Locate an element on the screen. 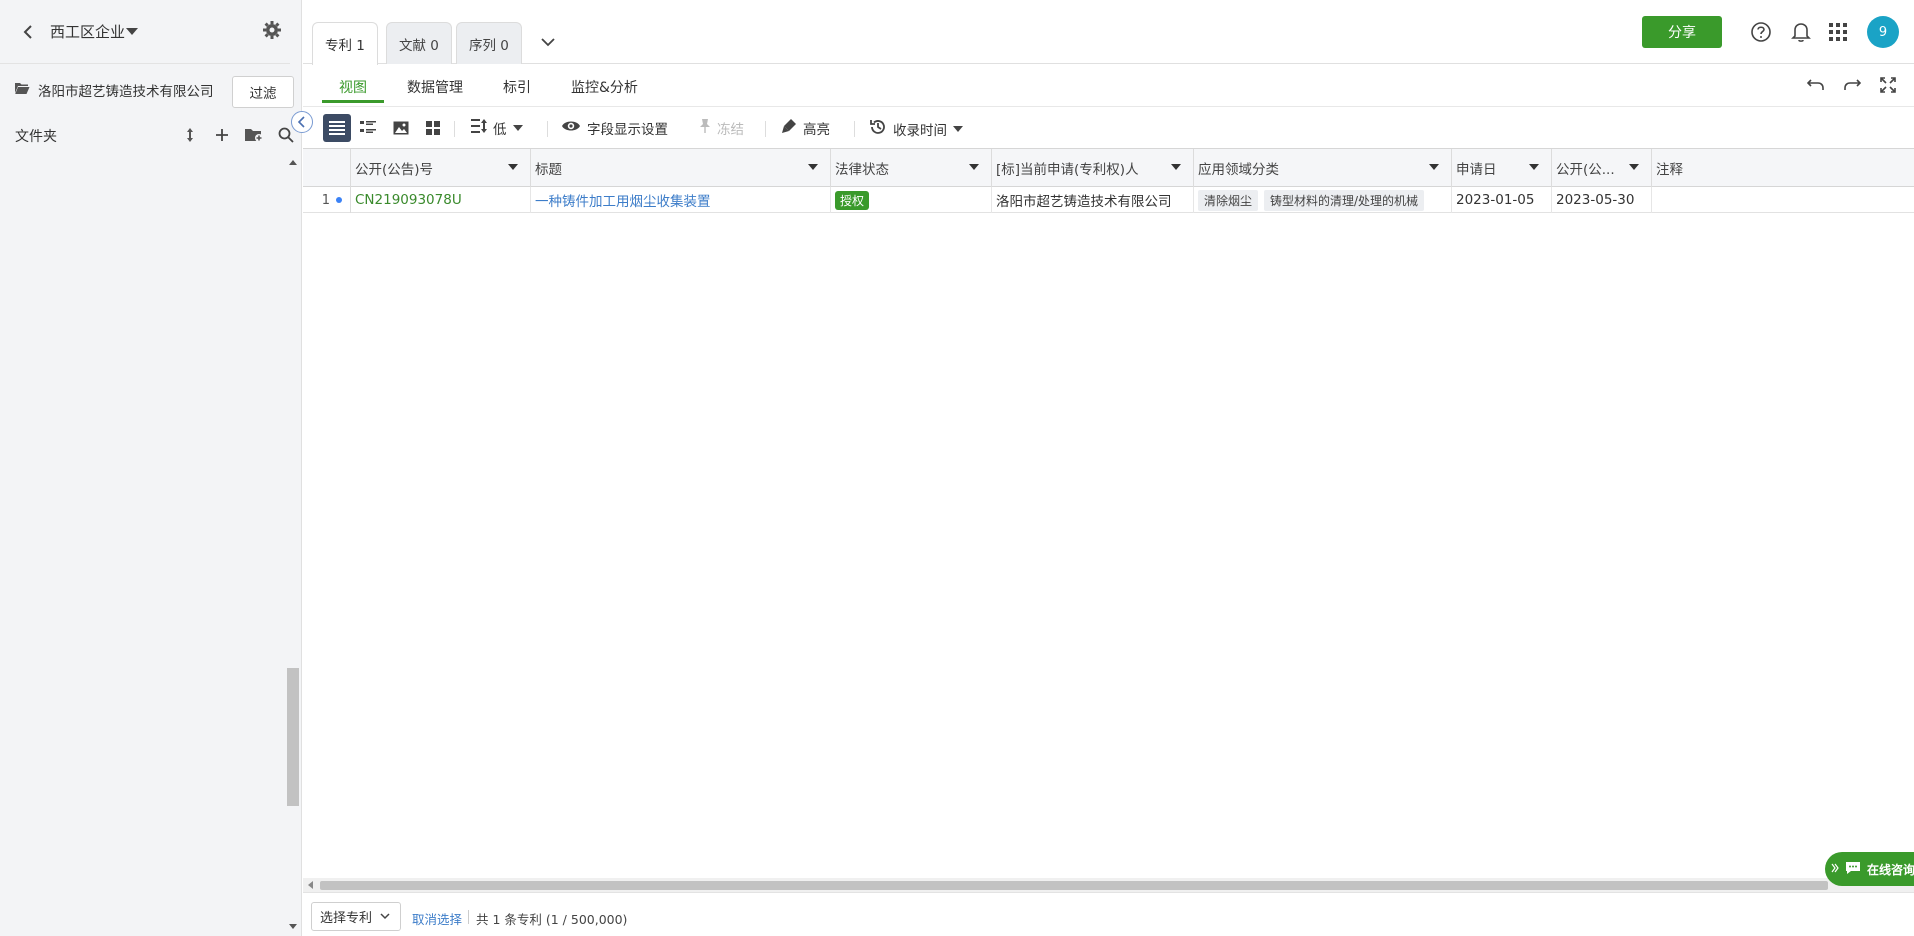  toolbar-divider is located at coordinates (454, 129).